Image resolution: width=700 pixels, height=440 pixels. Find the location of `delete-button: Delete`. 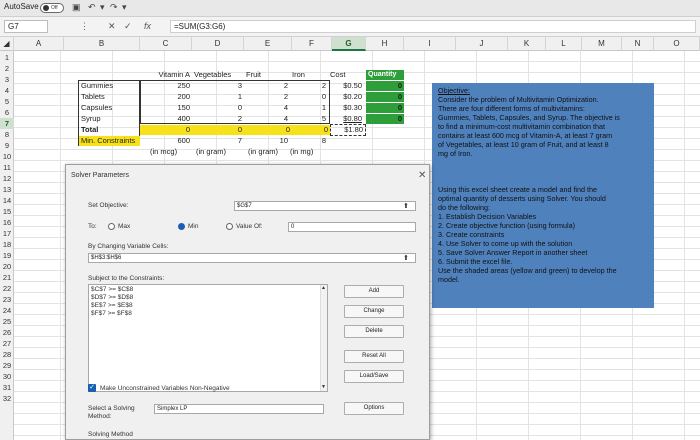

delete-button: Delete is located at coordinates (374, 331).